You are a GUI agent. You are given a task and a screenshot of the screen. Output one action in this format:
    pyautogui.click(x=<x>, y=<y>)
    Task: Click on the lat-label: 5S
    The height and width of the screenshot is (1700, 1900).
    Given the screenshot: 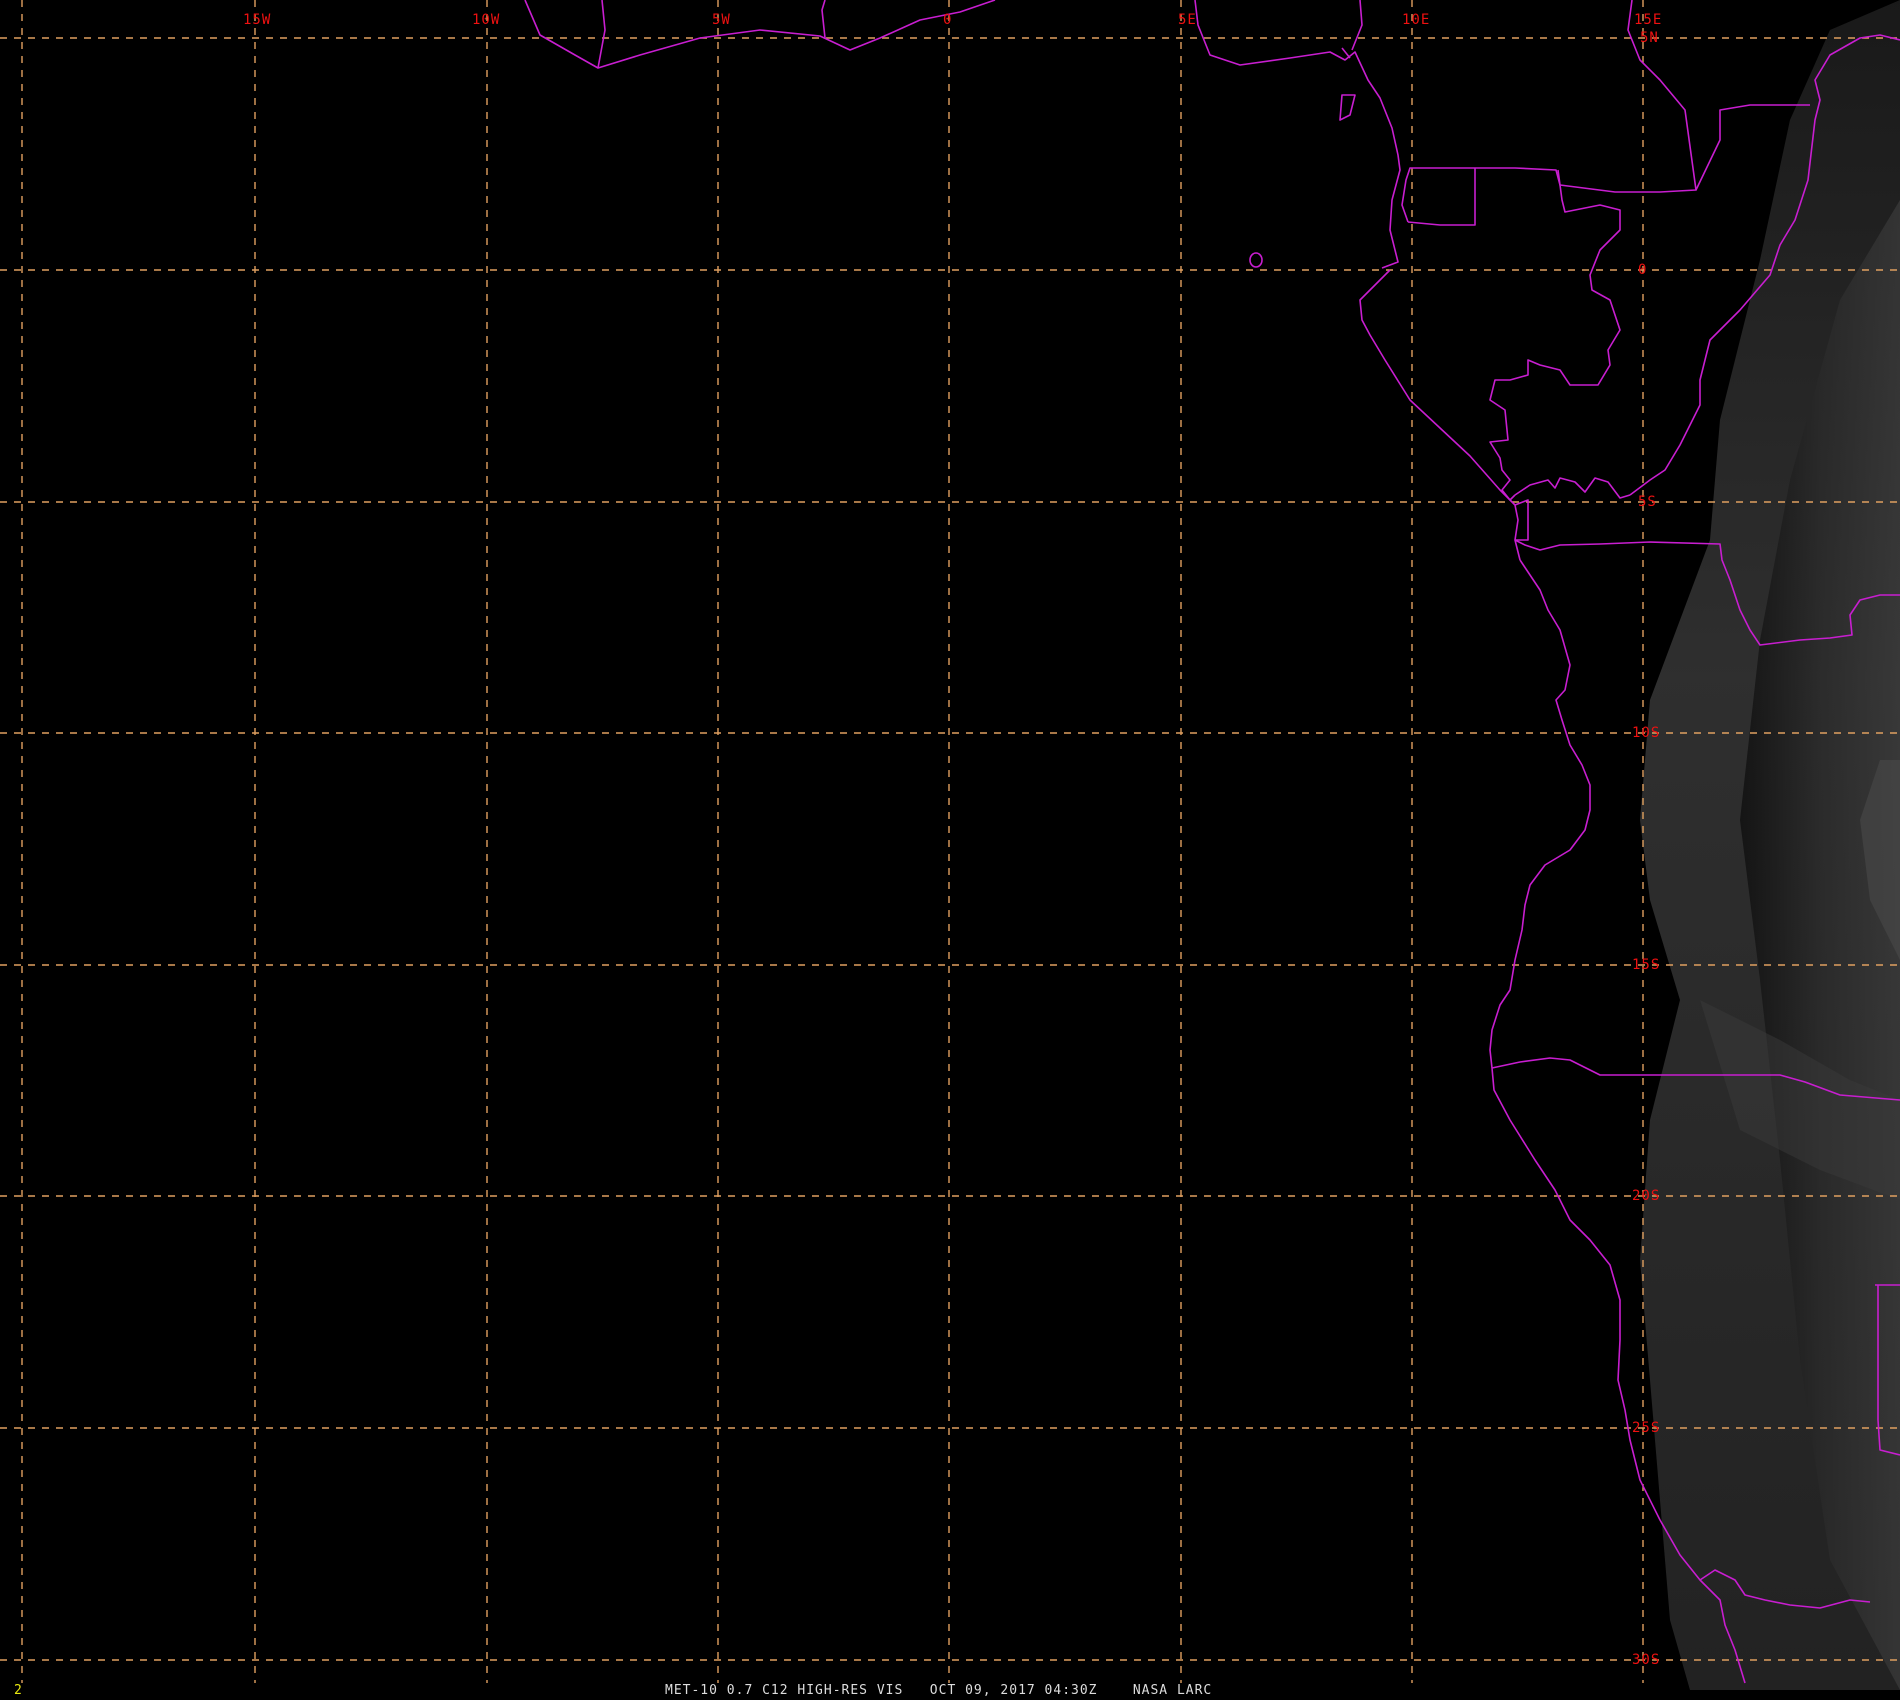 What is the action you would take?
    pyautogui.click(x=1647, y=502)
    